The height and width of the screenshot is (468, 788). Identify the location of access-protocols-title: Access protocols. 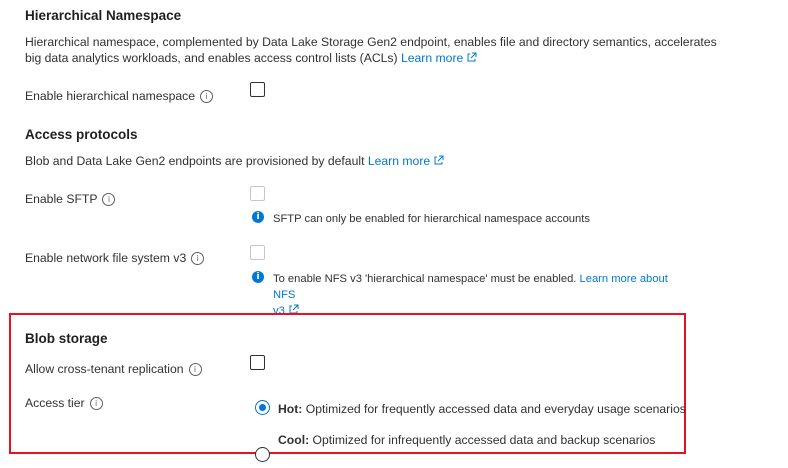
(81, 134).